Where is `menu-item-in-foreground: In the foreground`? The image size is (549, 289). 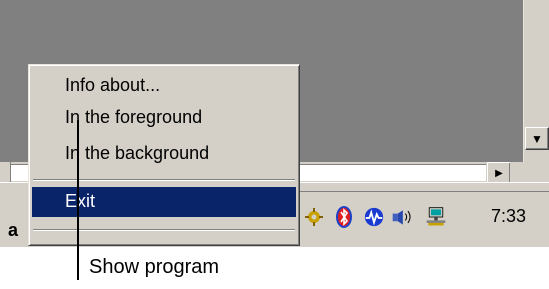 menu-item-in-foreground: In the foreground is located at coordinates (164, 118).